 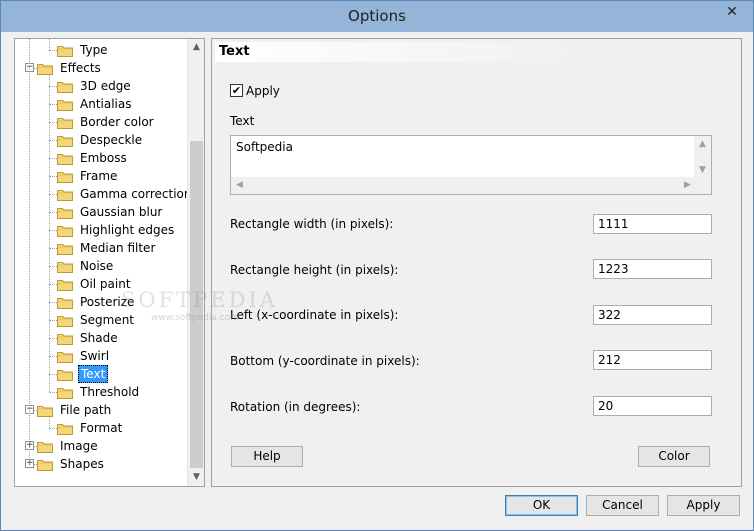 I want to click on text-input-value: Softpedia, so click(x=264, y=147).